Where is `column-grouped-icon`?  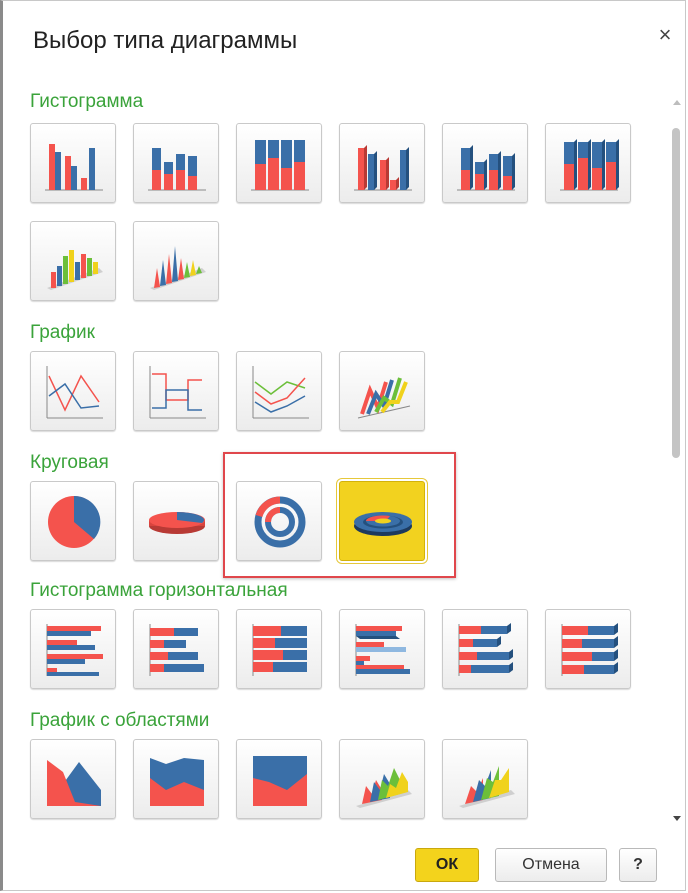 column-grouped-icon is located at coordinates (74, 167).